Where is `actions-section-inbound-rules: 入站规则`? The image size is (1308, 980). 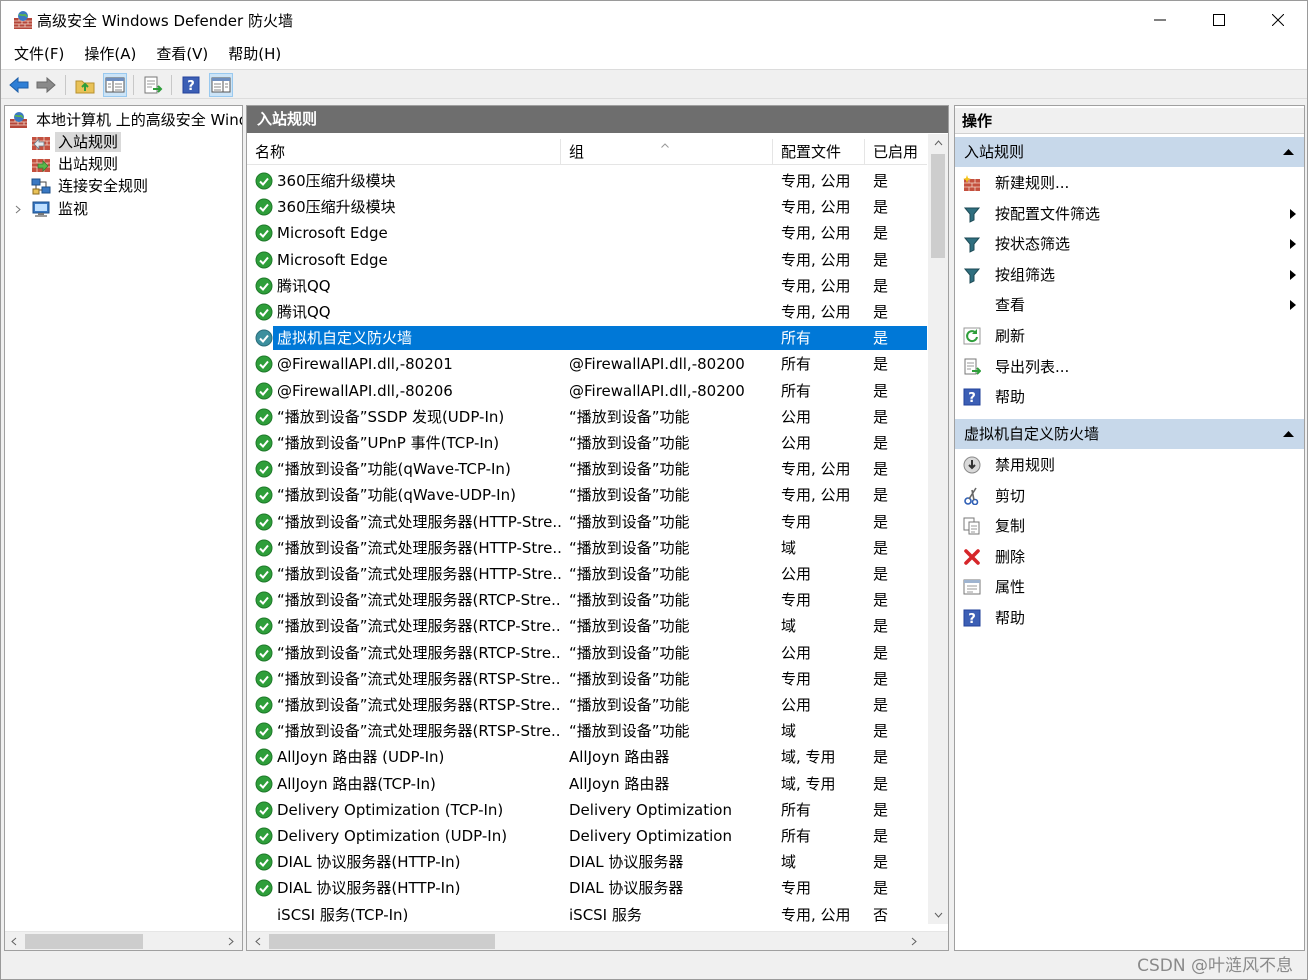
actions-section-inbound-rules: 入站规则 is located at coordinates (1129, 152).